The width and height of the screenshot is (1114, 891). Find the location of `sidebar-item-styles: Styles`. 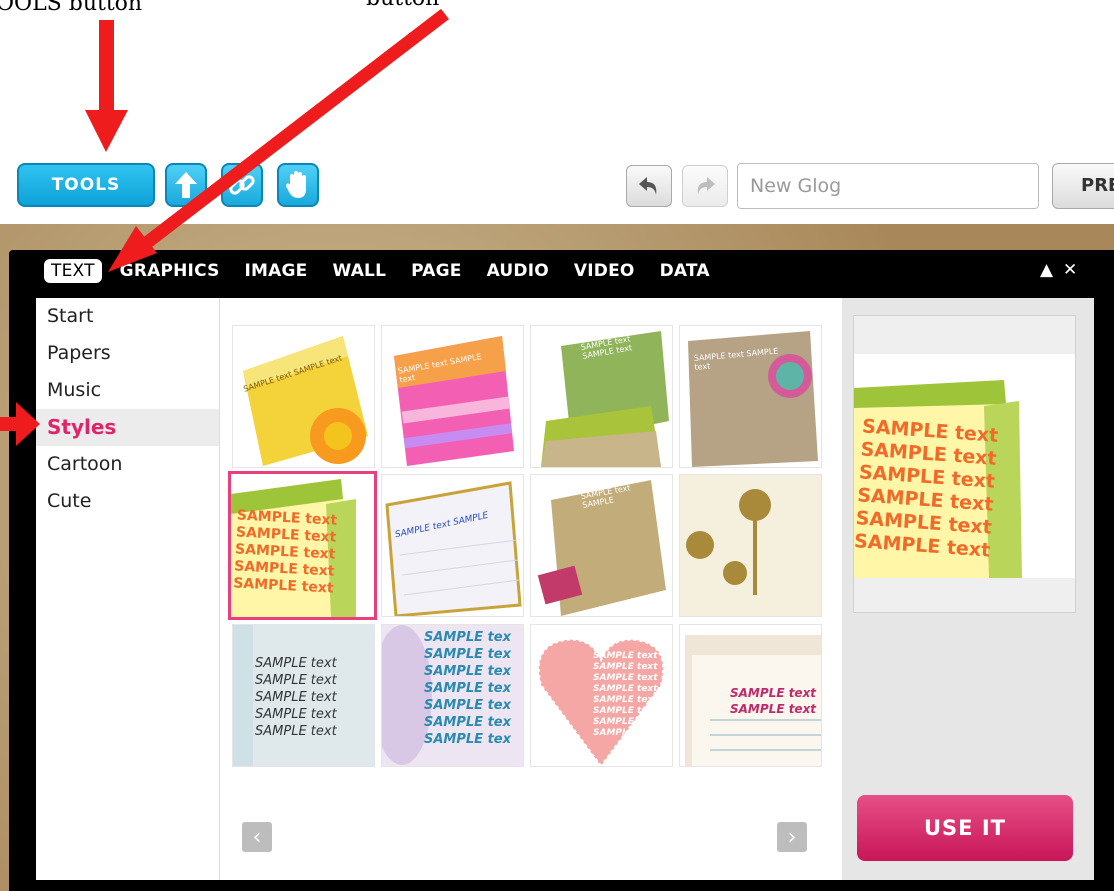

sidebar-item-styles: Styles is located at coordinates (127, 427).